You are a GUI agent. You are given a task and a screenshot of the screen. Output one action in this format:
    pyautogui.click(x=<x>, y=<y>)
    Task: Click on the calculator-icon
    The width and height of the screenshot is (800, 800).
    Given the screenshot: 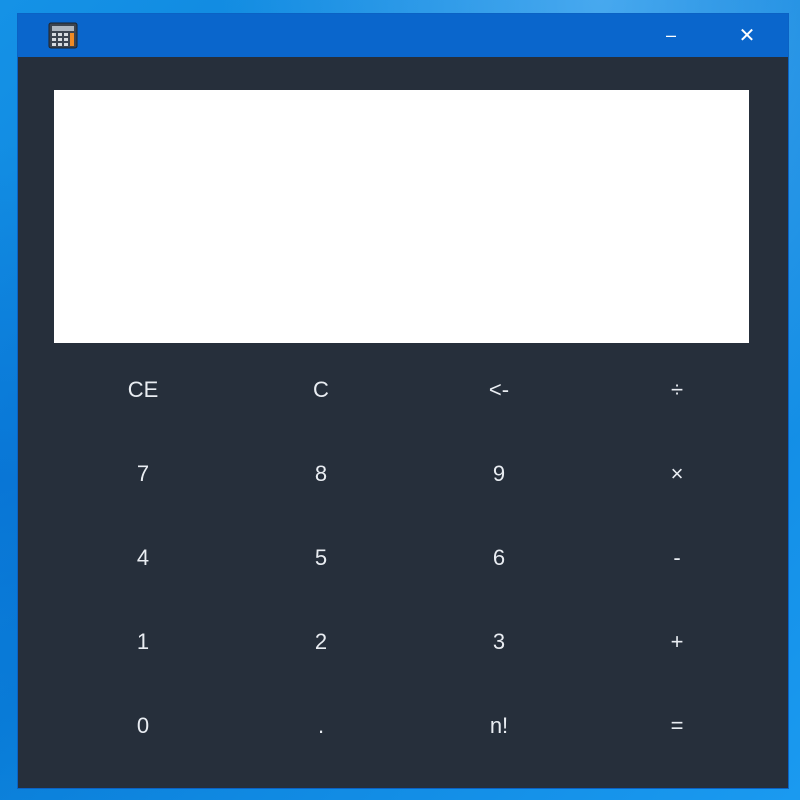 What is the action you would take?
    pyautogui.click(x=63, y=35)
    